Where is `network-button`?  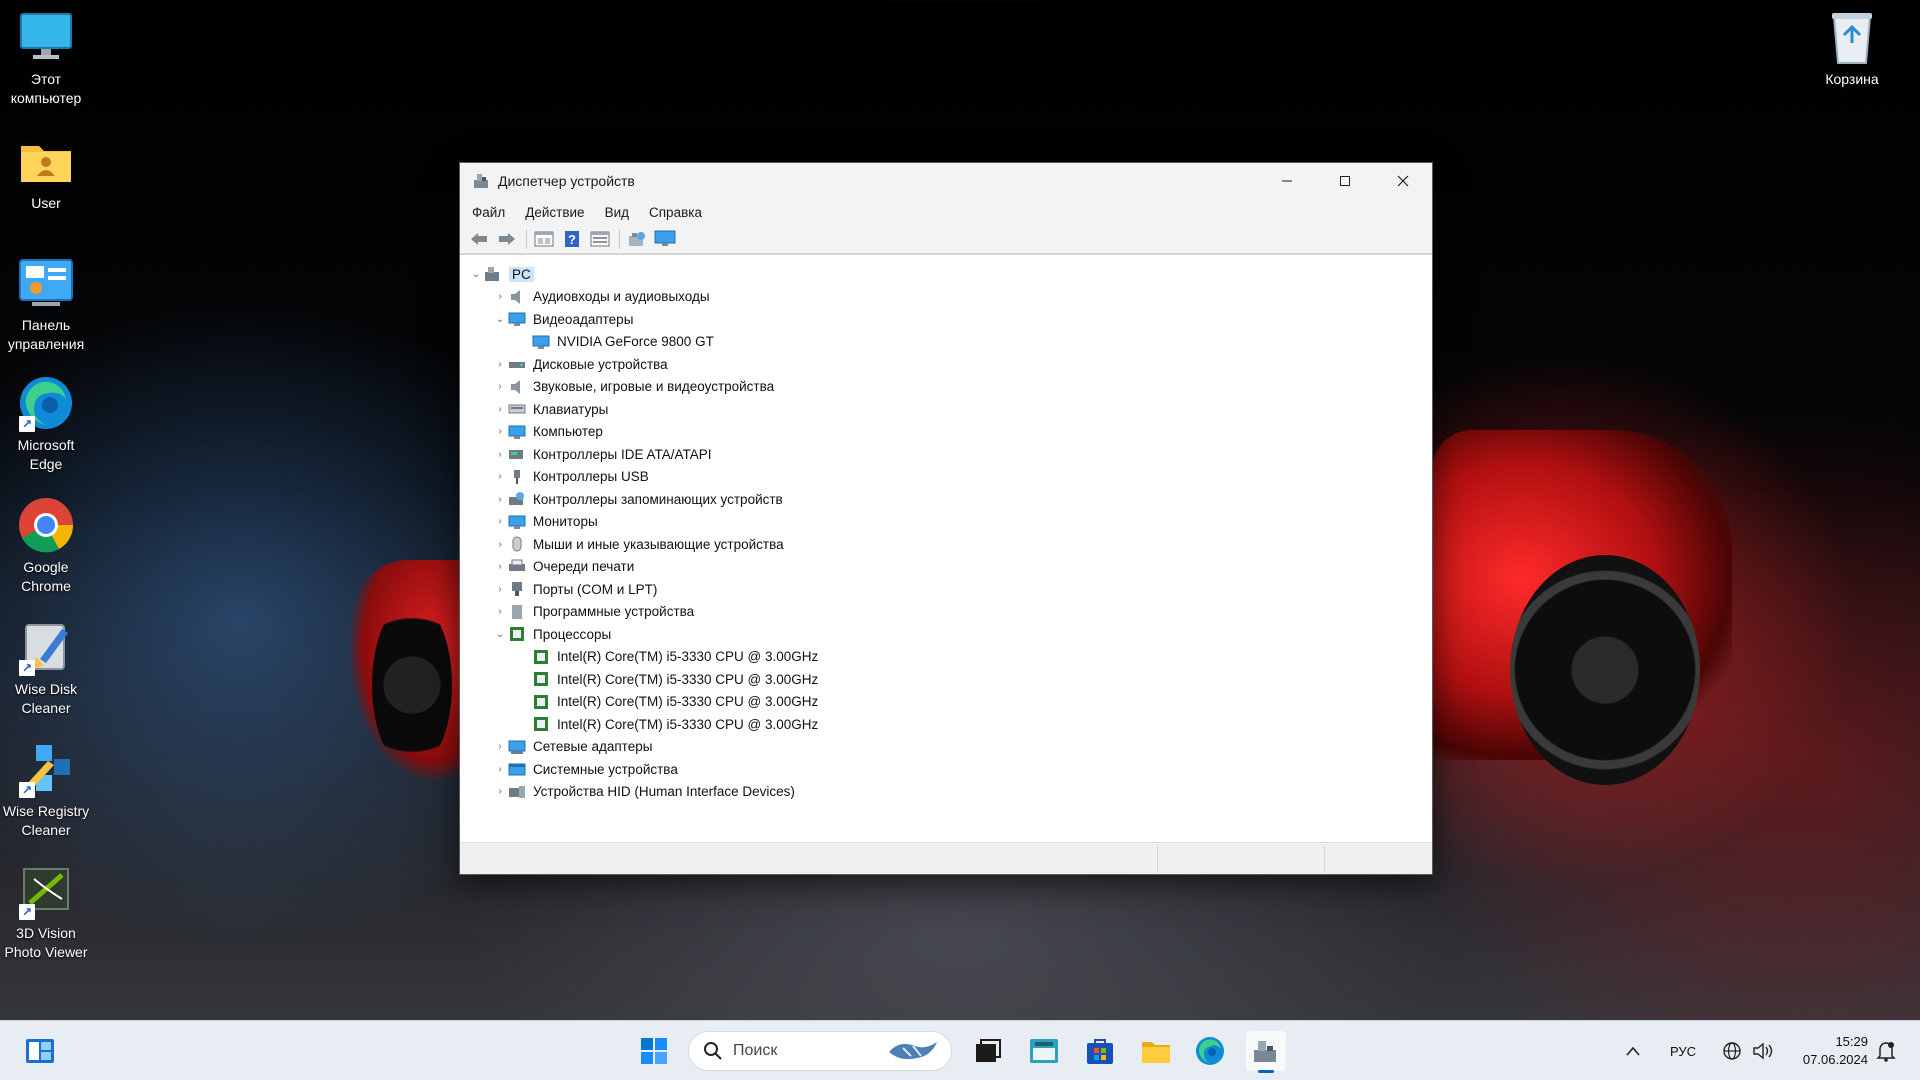 network-button is located at coordinates (1732, 1050).